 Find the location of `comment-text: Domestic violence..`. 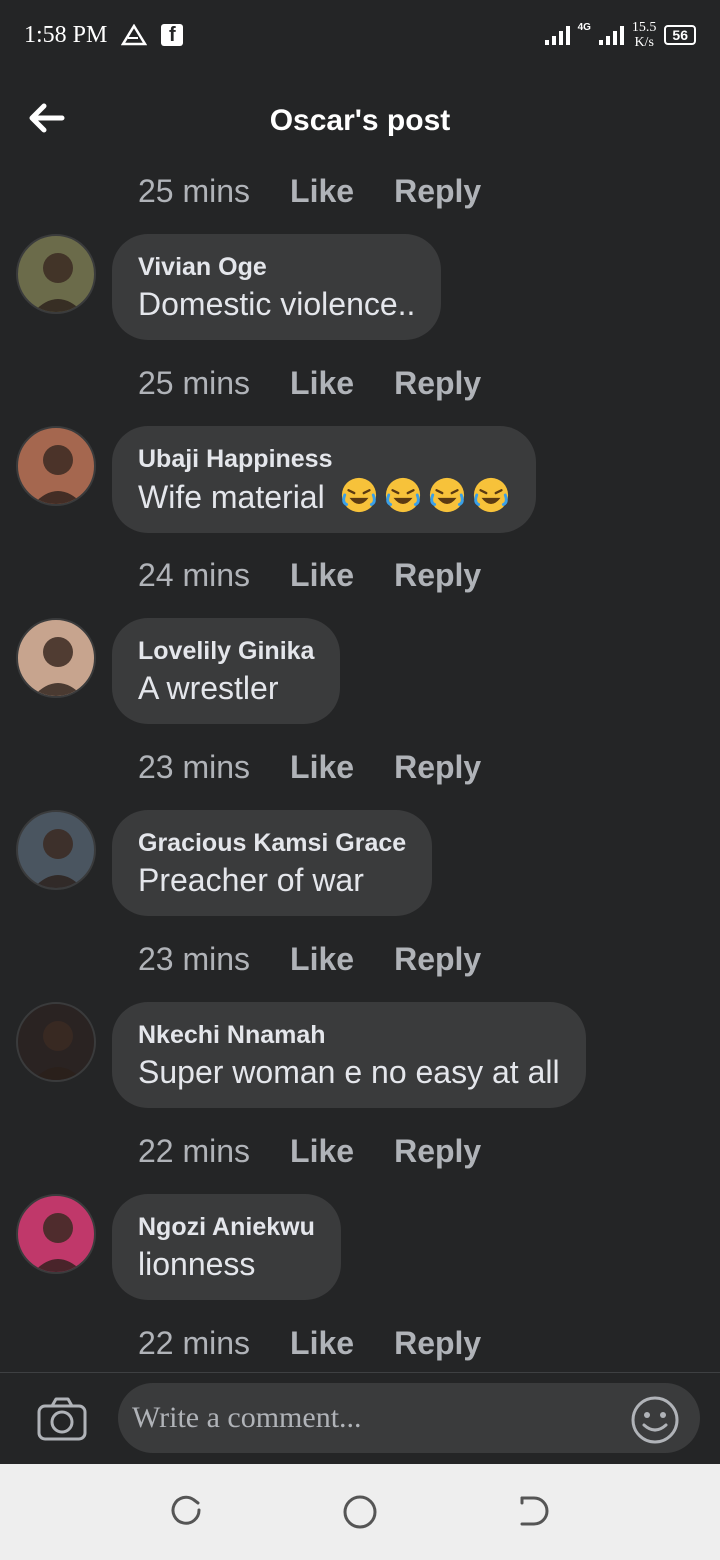

comment-text: Domestic violence.. is located at coordinates (277, 304).